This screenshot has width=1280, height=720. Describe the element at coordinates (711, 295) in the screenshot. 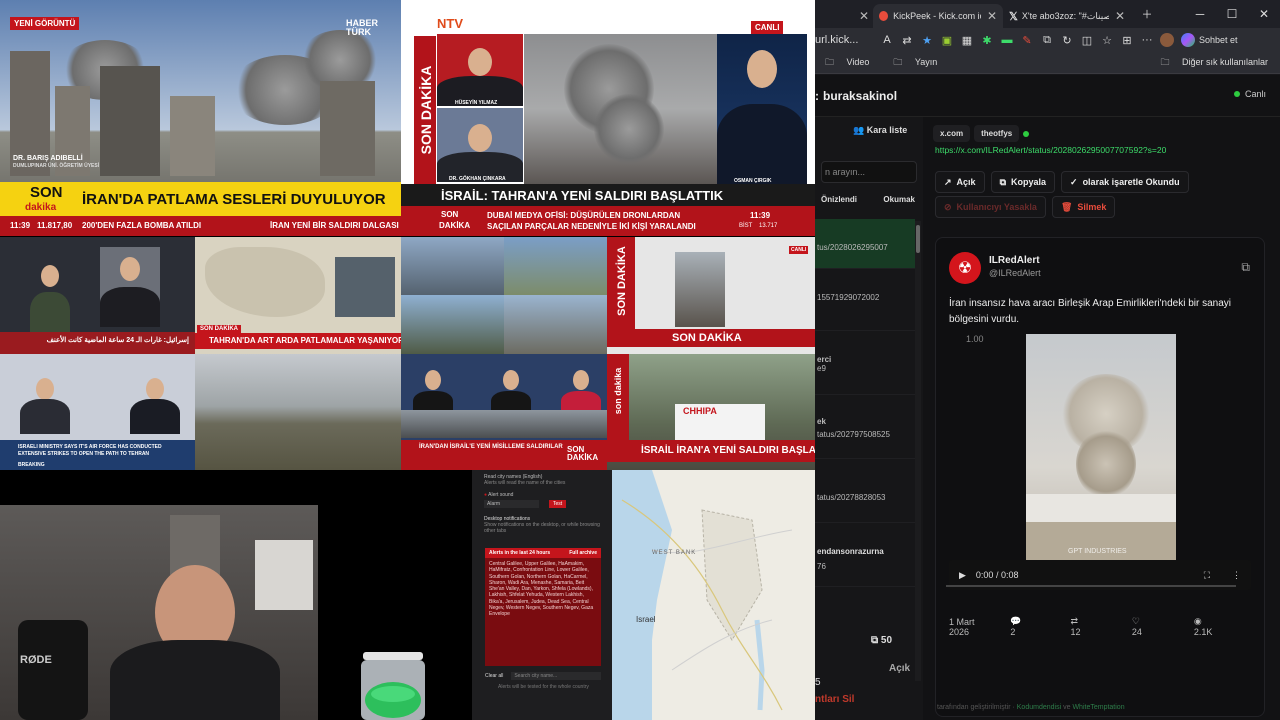

I see `stream-tile-son-dakika: CANLI SON DAKİKA SON DAKİKA` at that location.